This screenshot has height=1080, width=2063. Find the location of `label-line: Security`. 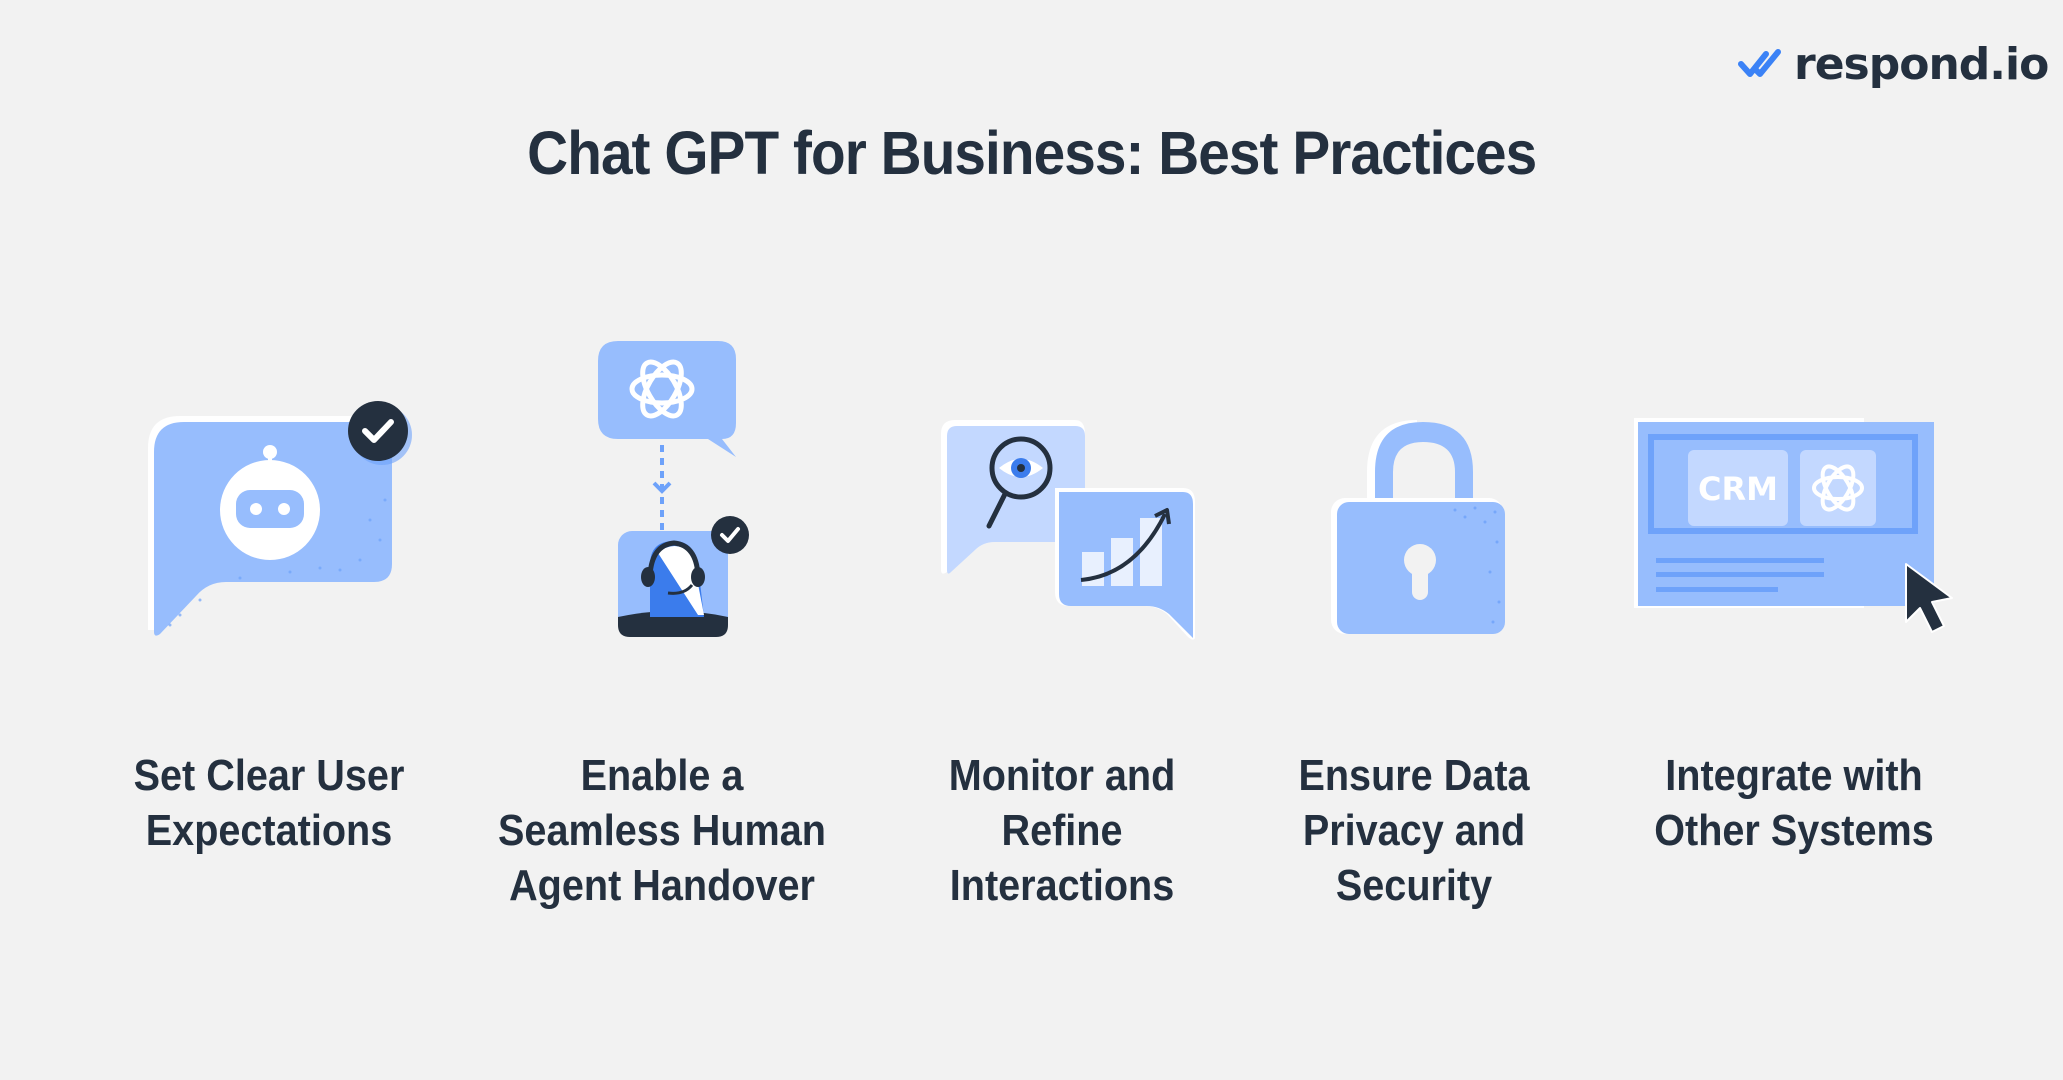

label-line: Security is located at coordinates (1414, 885).